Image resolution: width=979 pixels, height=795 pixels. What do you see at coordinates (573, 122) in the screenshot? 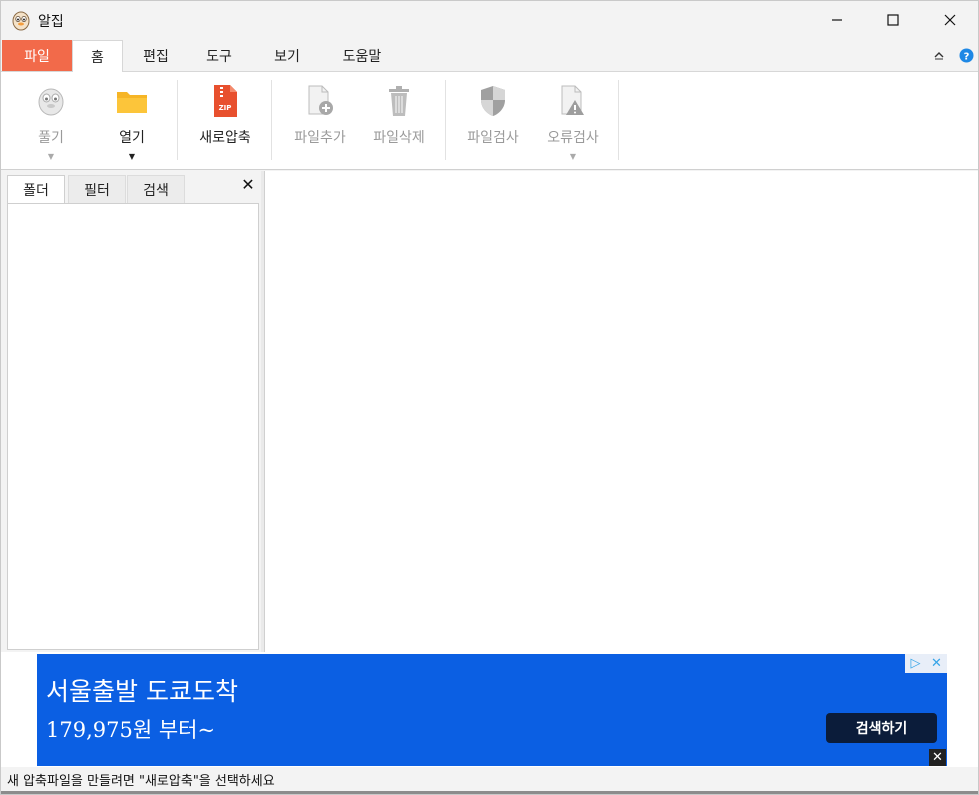
I see `error-check-button: 오류검사 ▼` at bounding box center [573, 122].